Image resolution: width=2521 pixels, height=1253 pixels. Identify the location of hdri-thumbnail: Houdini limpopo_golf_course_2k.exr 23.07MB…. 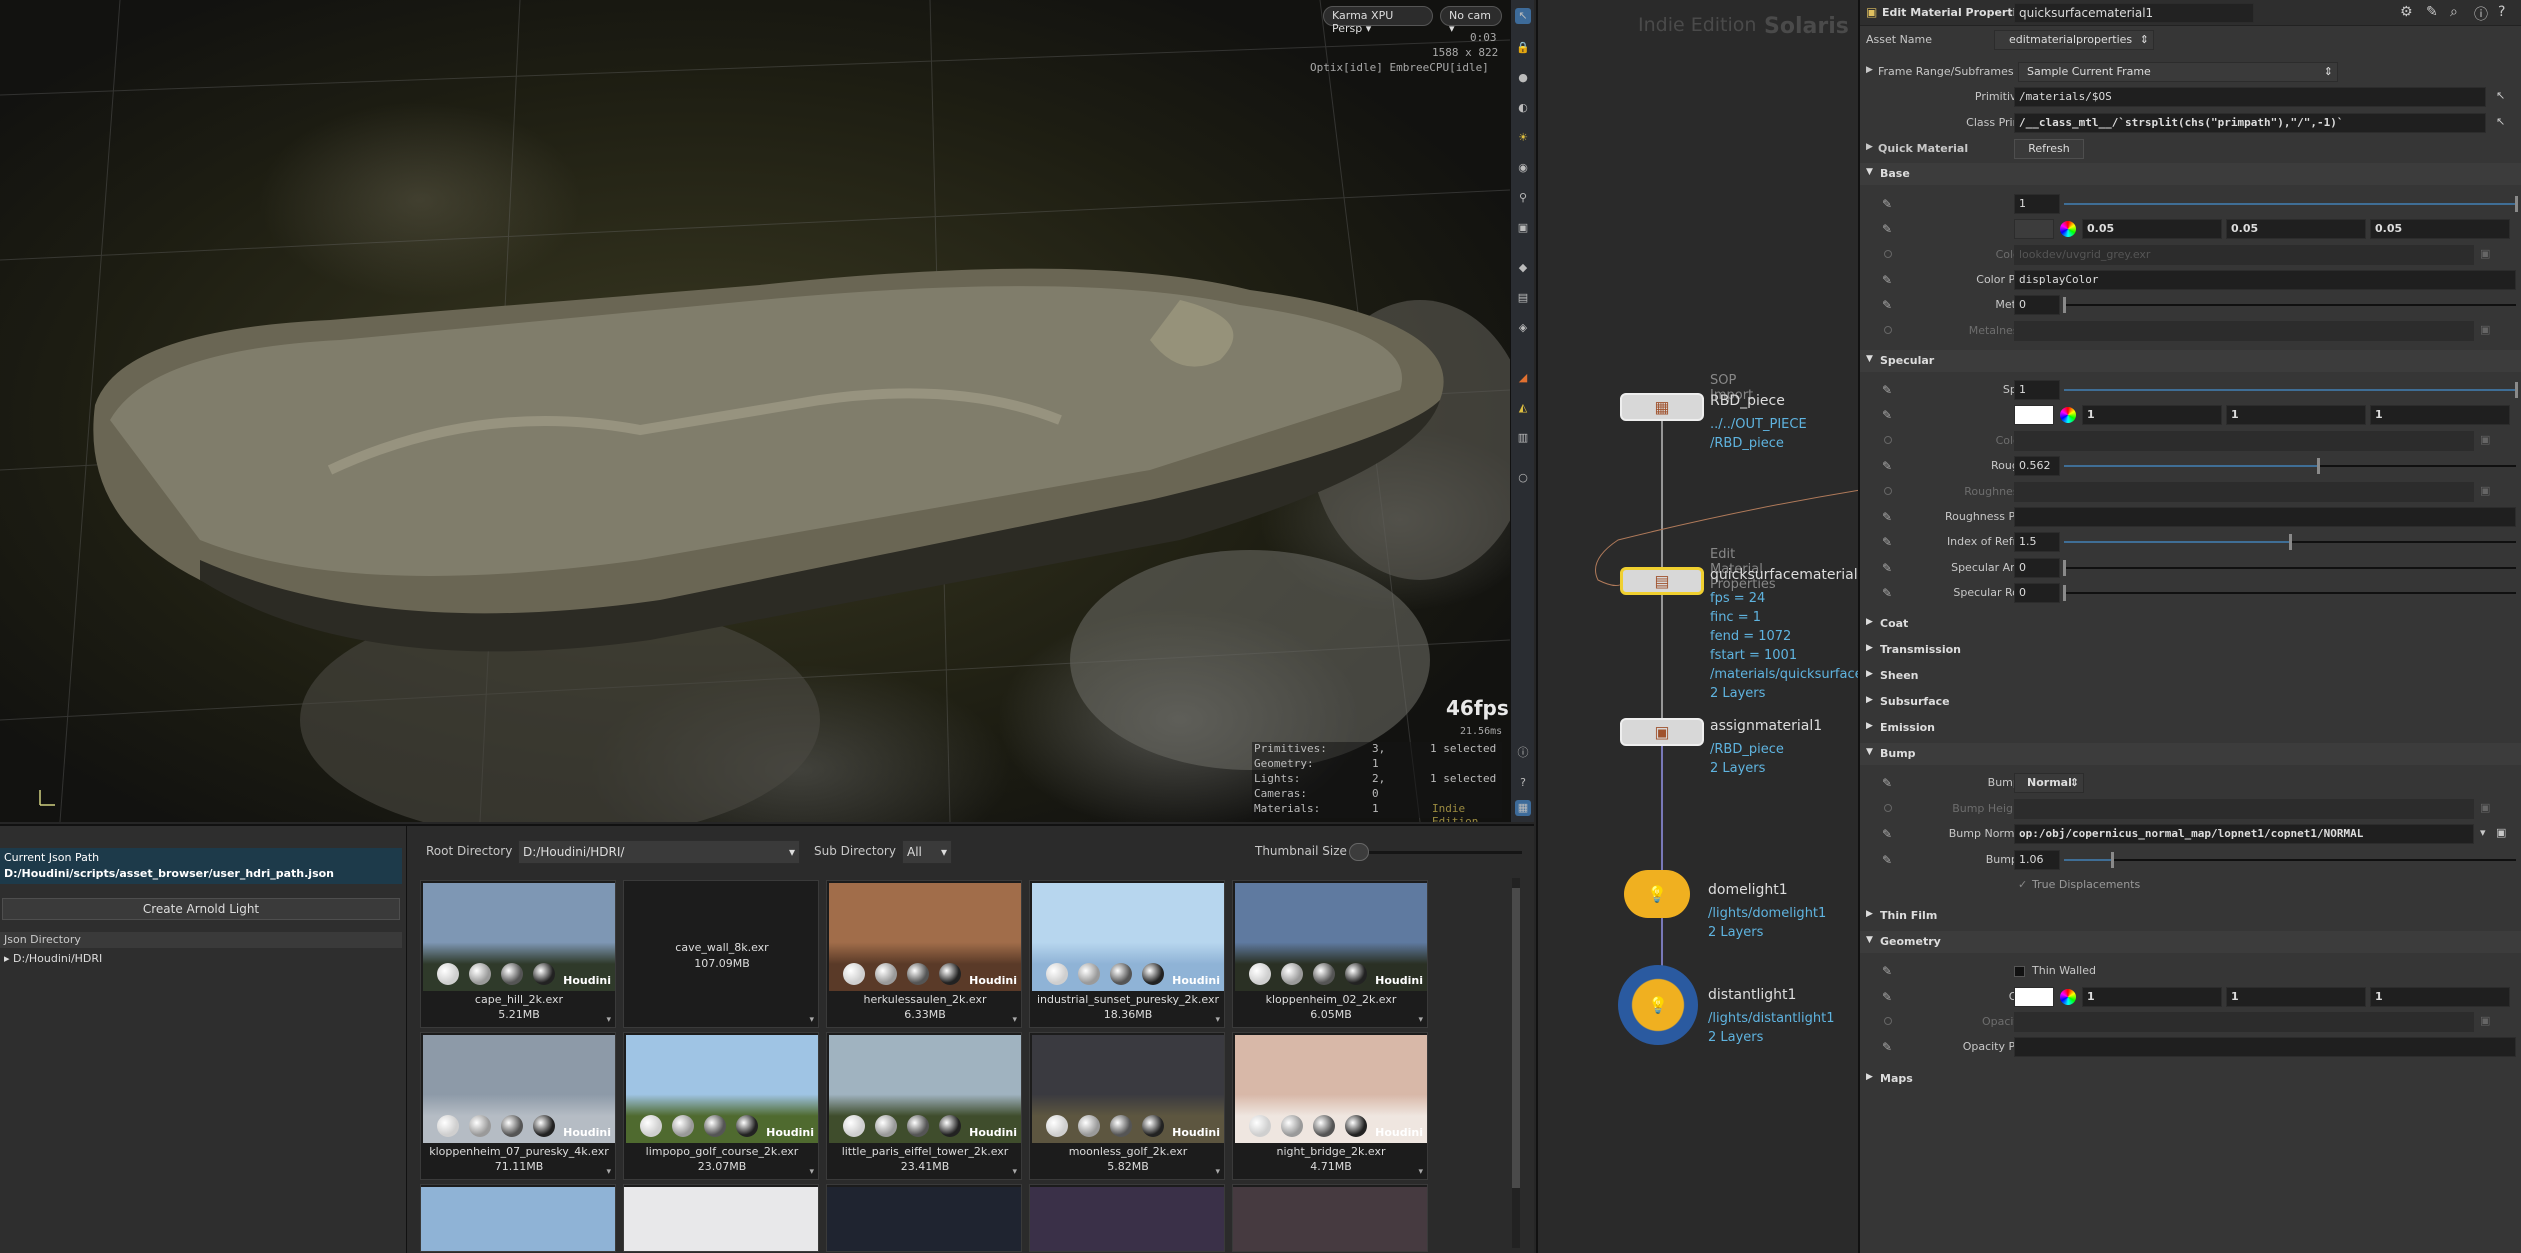
(721, 1106).